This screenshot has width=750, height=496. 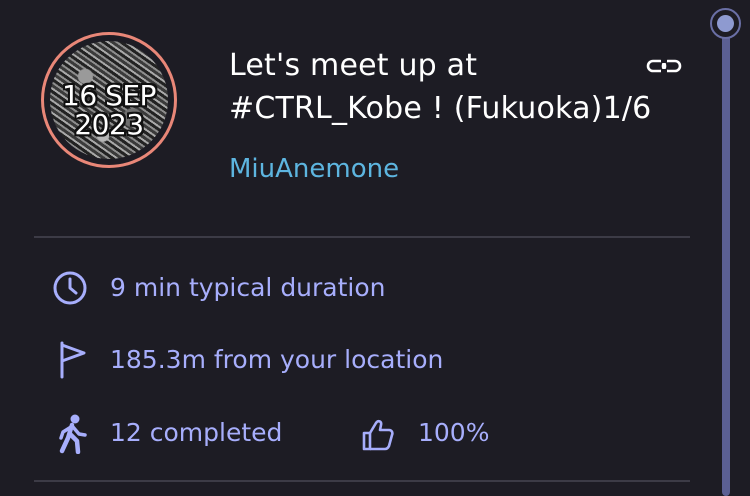 I want to click on flag-icon, so click(x=73, y=360).